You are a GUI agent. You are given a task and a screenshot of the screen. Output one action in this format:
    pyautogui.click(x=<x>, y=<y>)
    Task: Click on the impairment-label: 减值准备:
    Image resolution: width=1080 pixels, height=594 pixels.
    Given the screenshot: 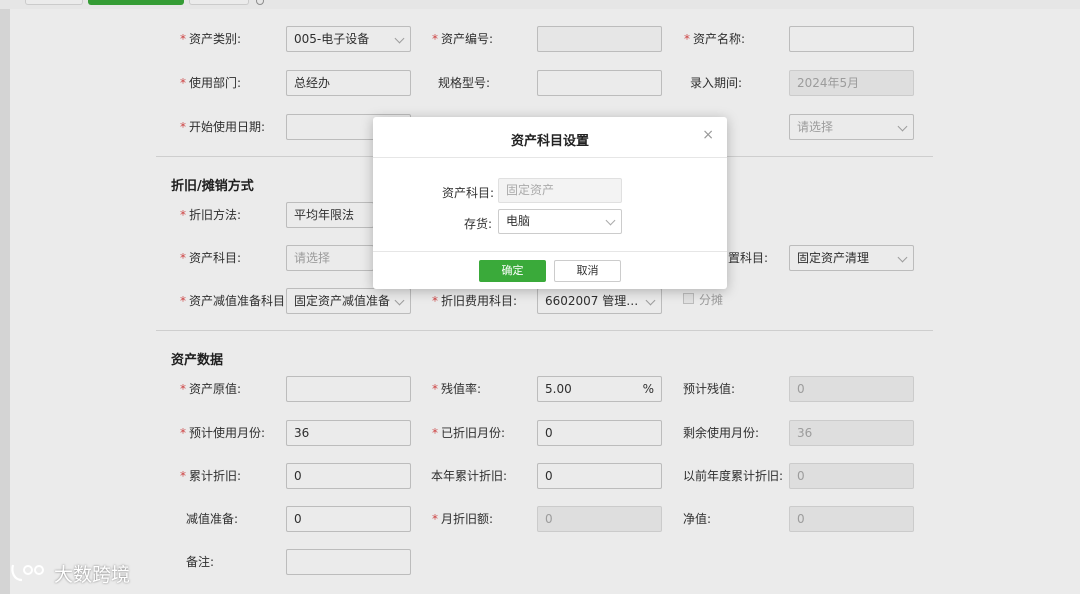 What is the action you would take?
    pyautogui.click(x=212, y=519)
    